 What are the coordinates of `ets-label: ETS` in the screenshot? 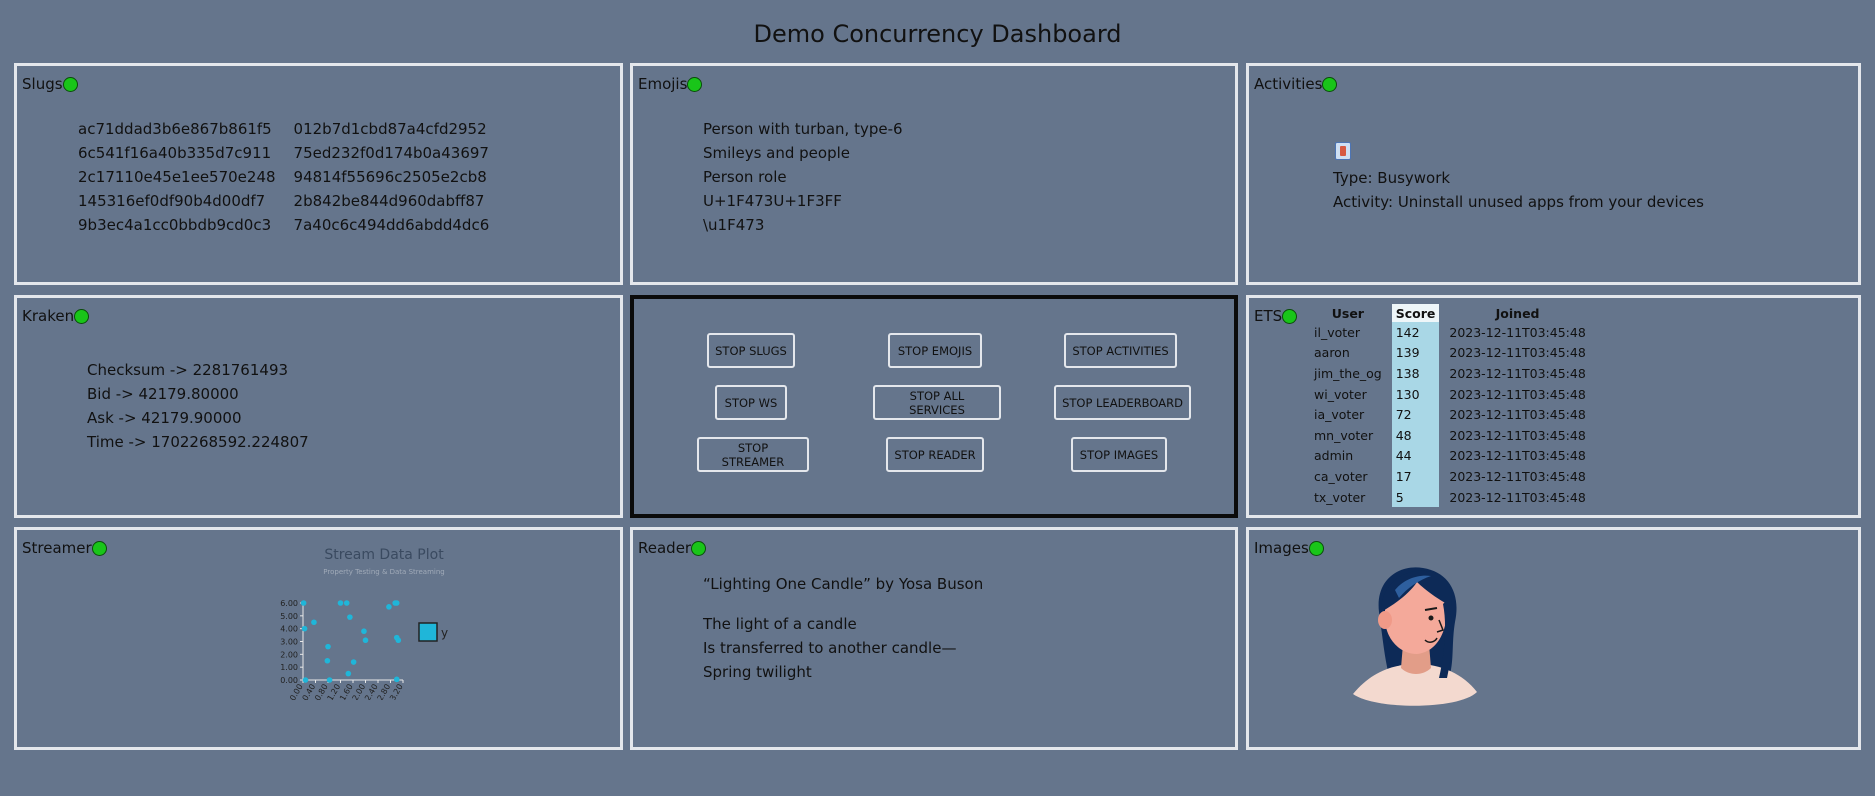 It's located at (1268, 316).